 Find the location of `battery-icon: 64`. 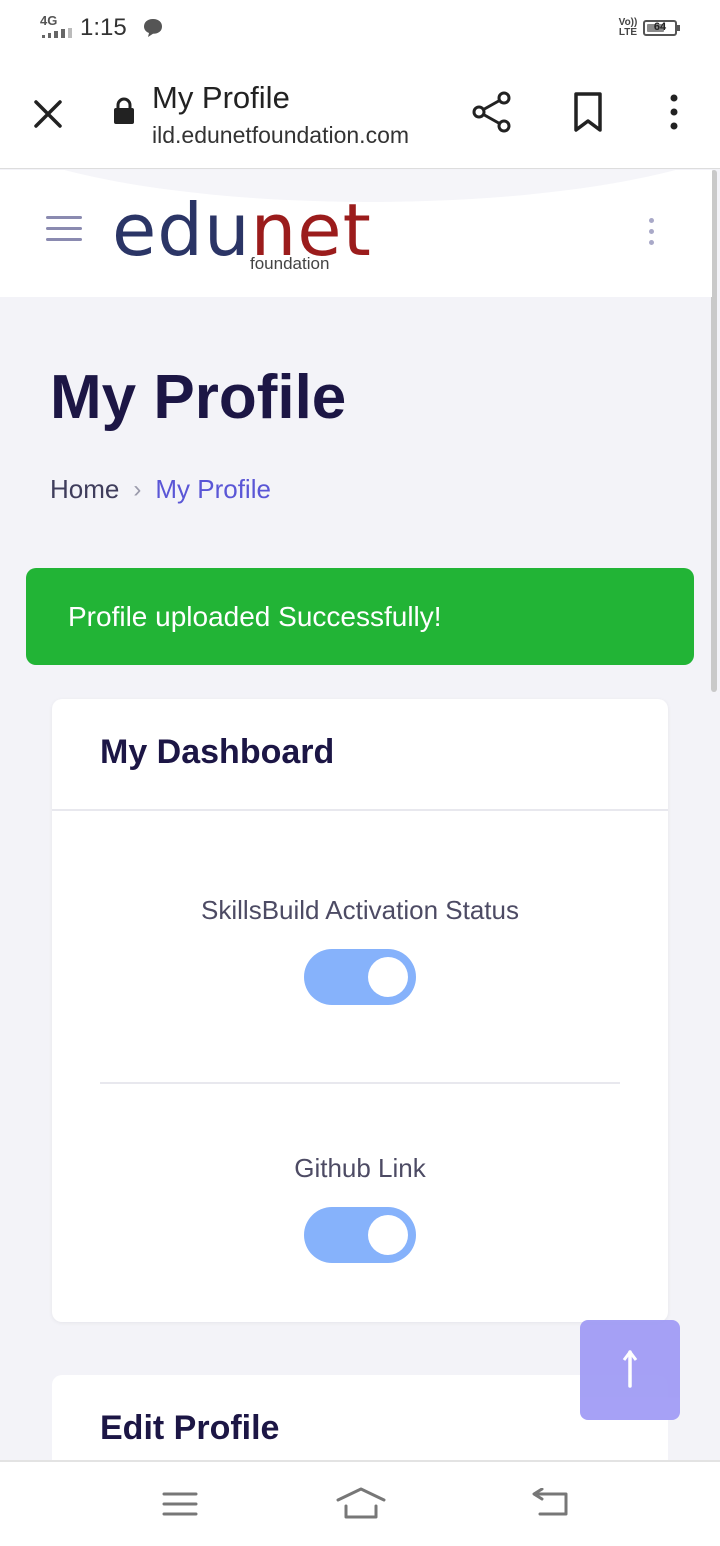

battery-icon: 64 is located at coordinates (660, 28).